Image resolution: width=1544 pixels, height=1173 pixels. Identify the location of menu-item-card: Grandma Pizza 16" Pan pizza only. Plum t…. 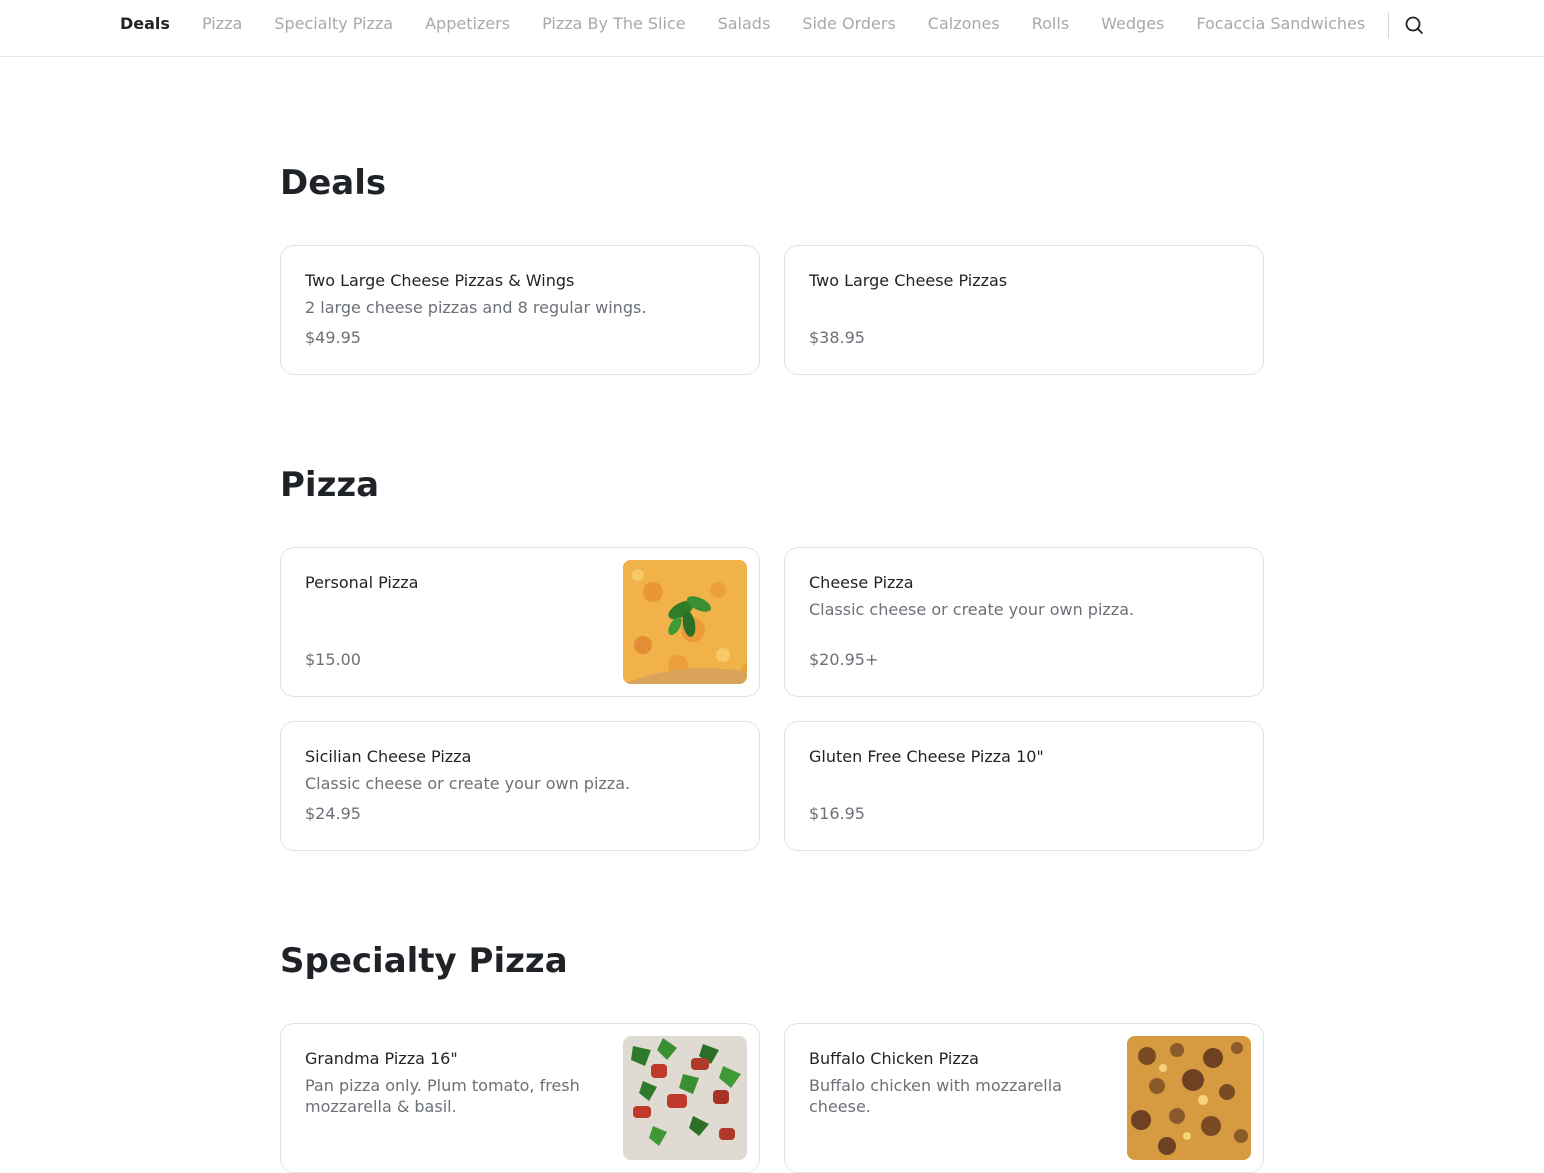
(520, 1098).